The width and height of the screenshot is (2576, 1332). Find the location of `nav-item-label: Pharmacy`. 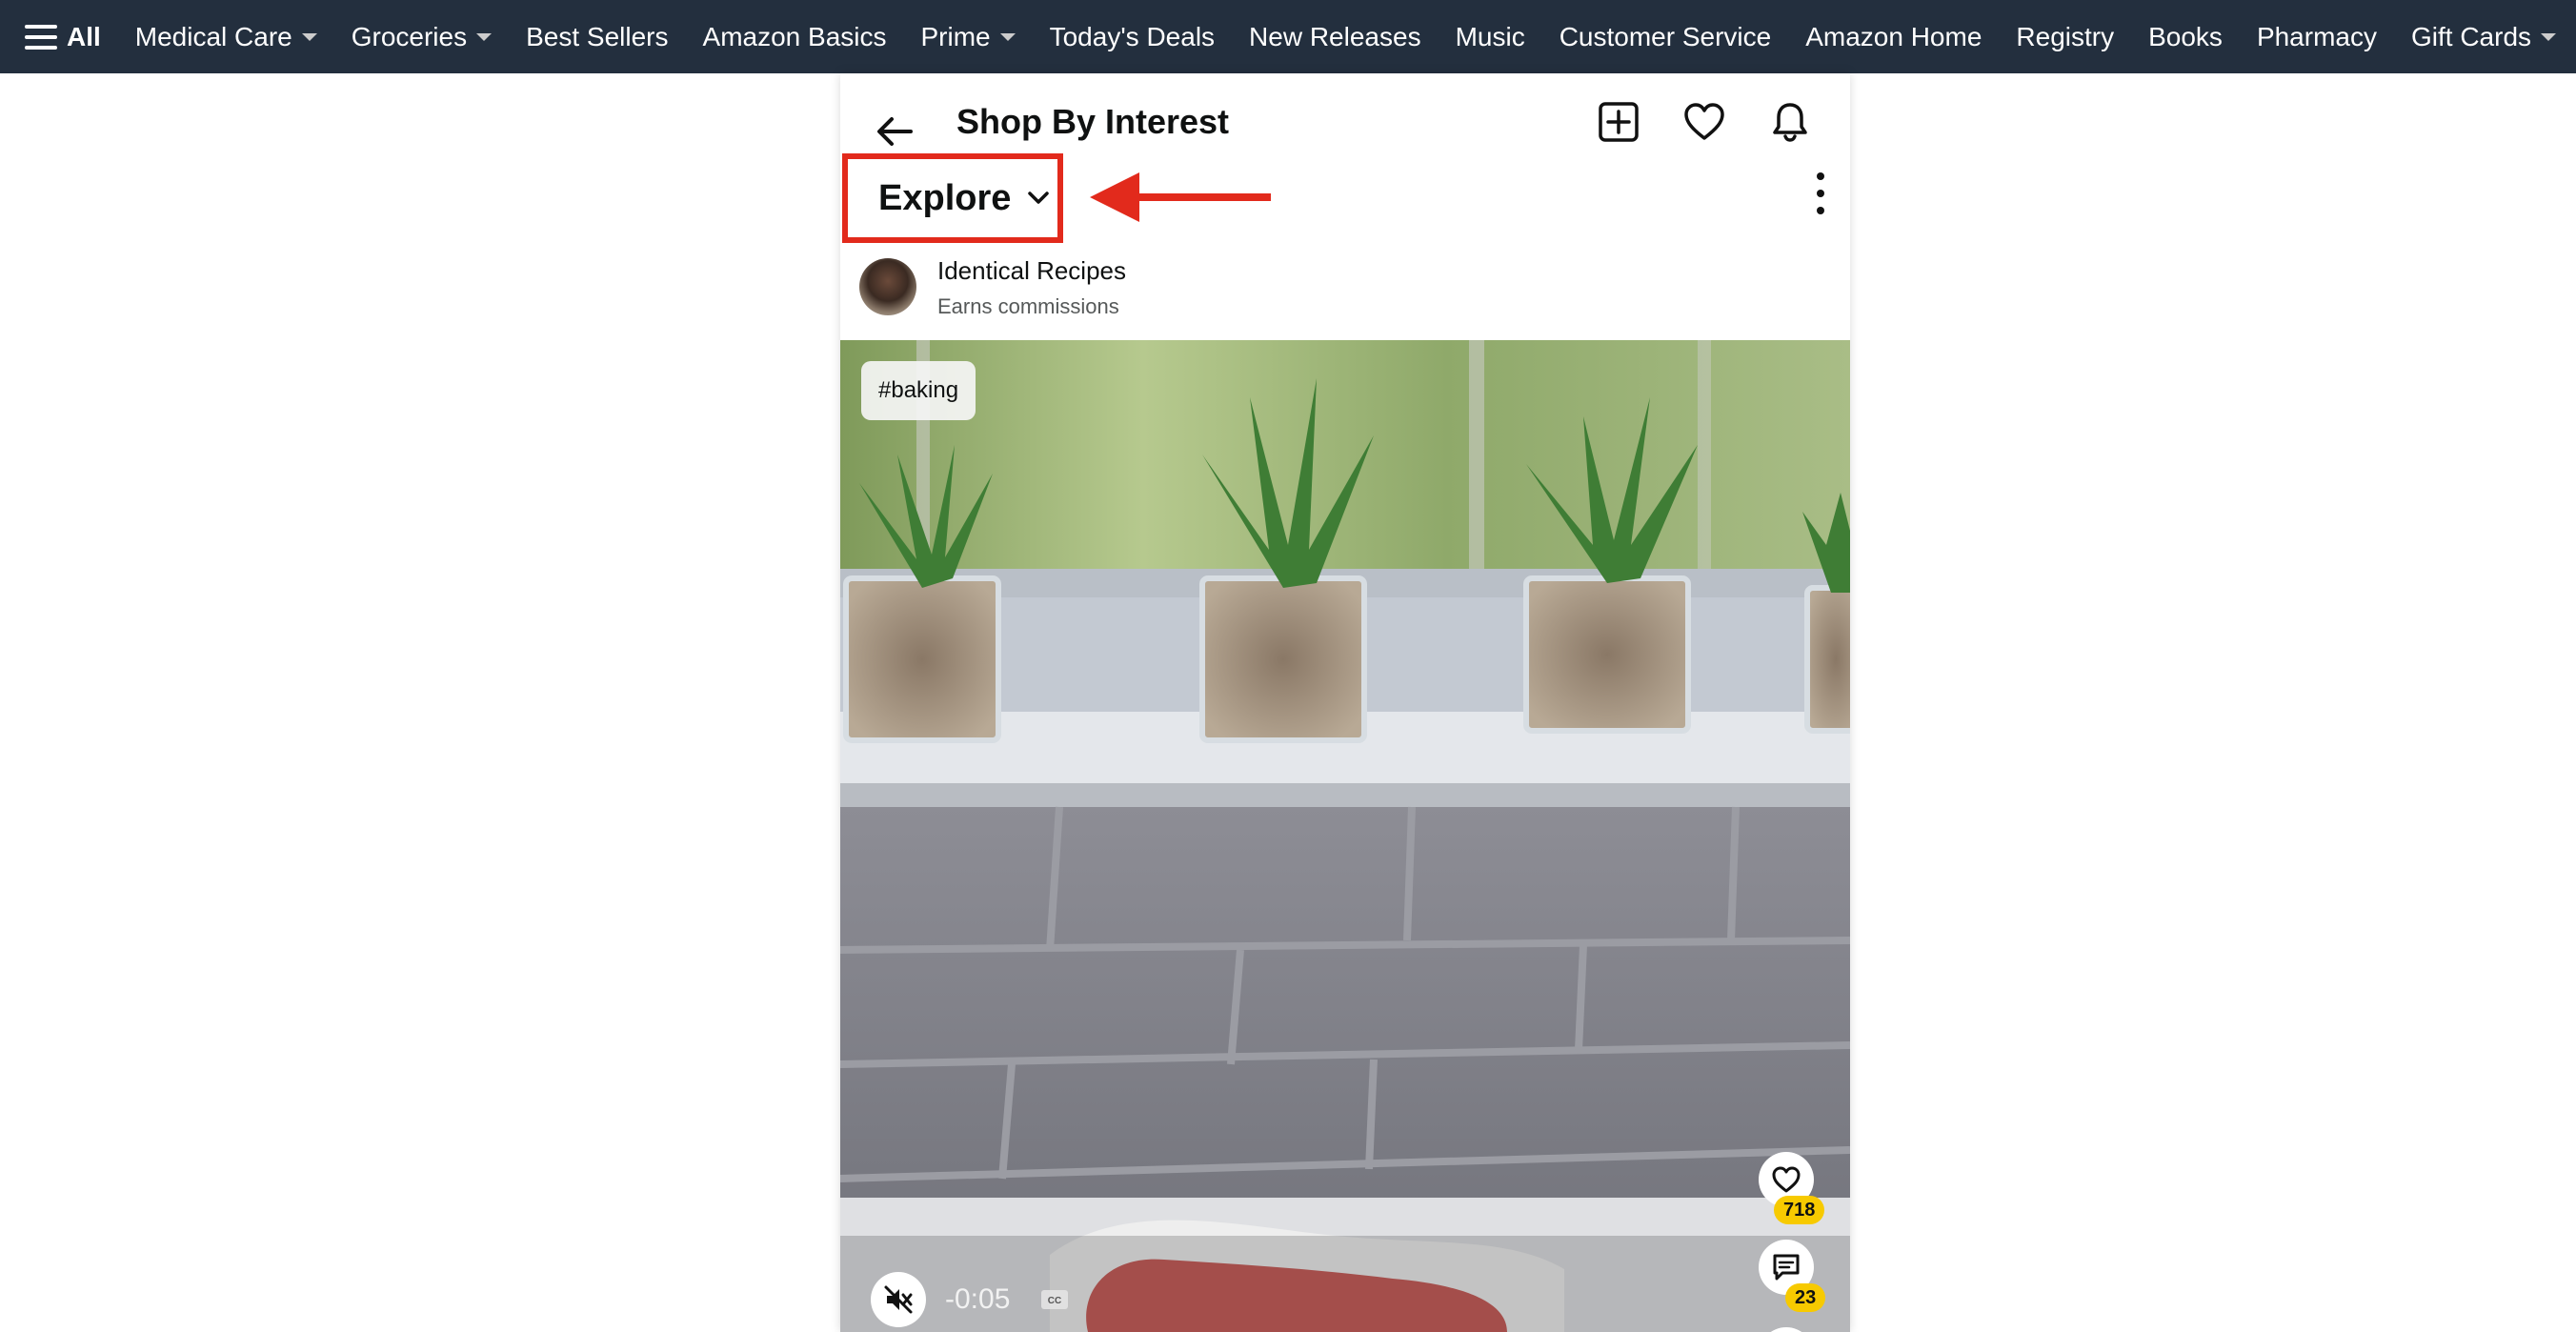

nav-item-label: Pharmacy is located at coordinates (2317, 36).